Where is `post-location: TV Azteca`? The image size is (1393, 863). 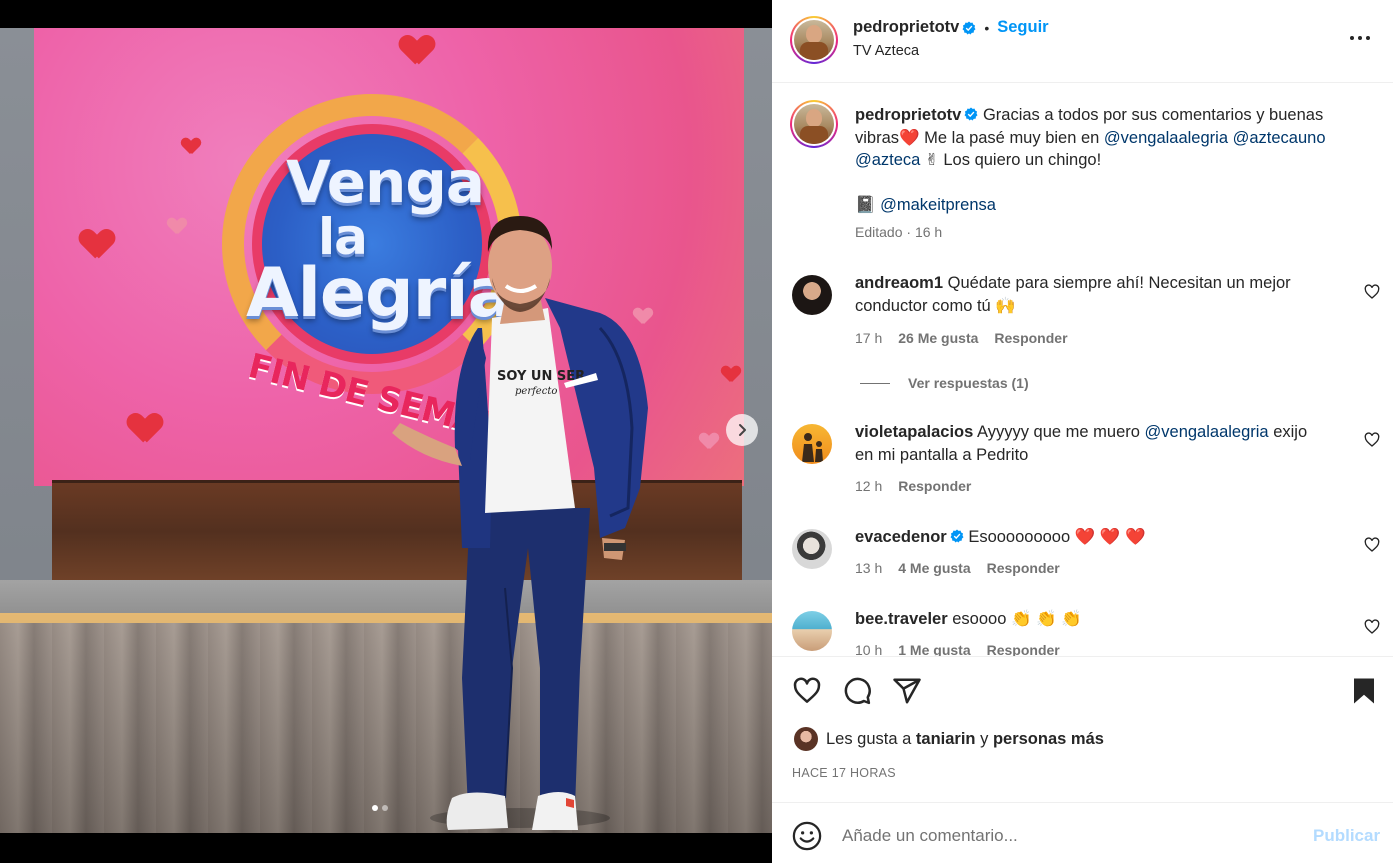
post-location: TV Azteca is located at coordinates (886, 51).